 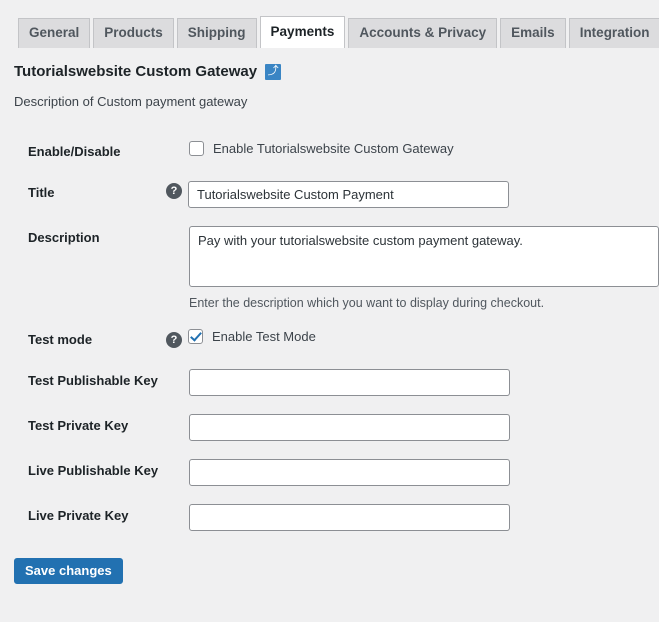 What do you see at coordinates (136, 71) in the screenshot?
I see `page-title-text: Tutorialswebsite Custom Gateway` at bounding box center [136, 71].